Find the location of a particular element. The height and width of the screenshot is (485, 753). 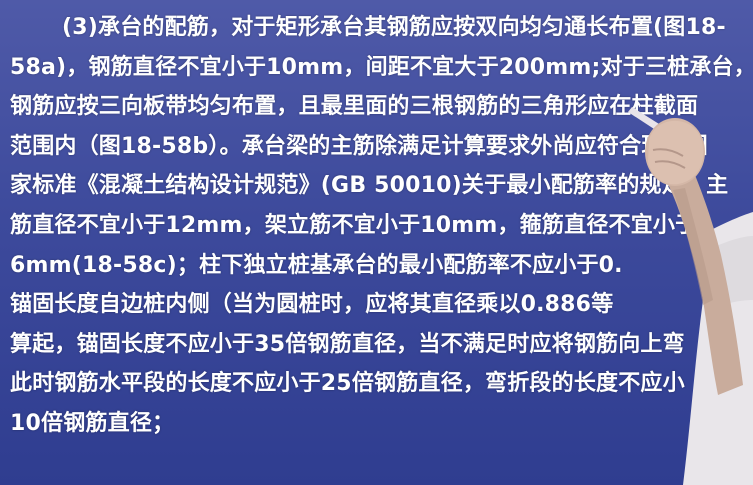

text-line: 10倍钢筋直径； is located at coordinates (92, 423).